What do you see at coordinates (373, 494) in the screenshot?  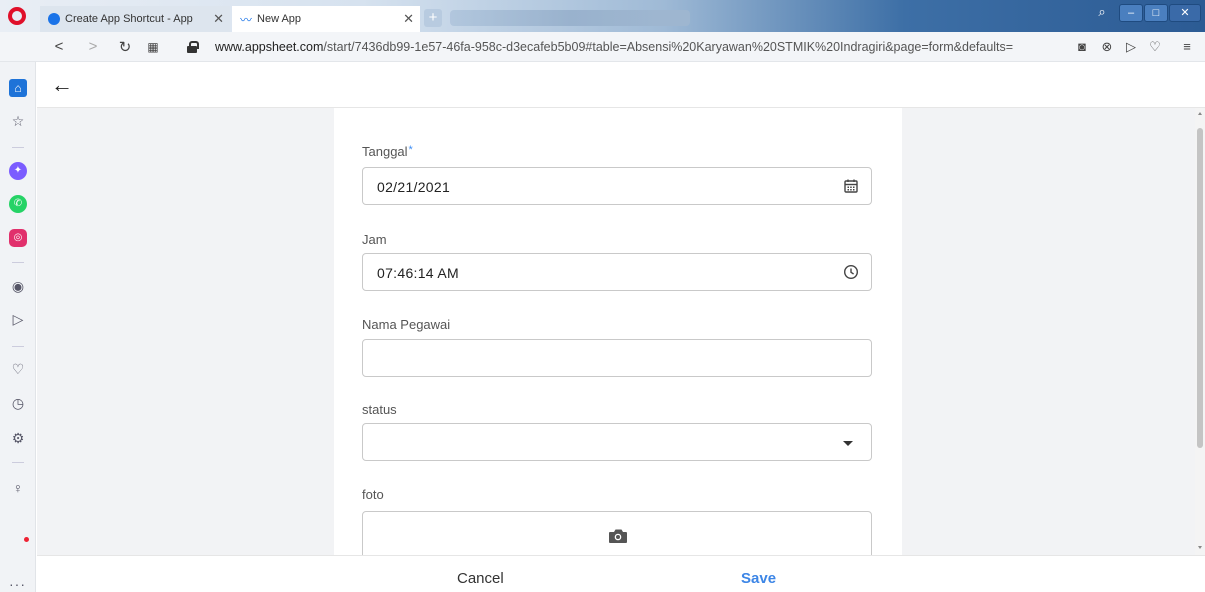 I see `field-label-foto: foto` at bounding box center [373, 494].